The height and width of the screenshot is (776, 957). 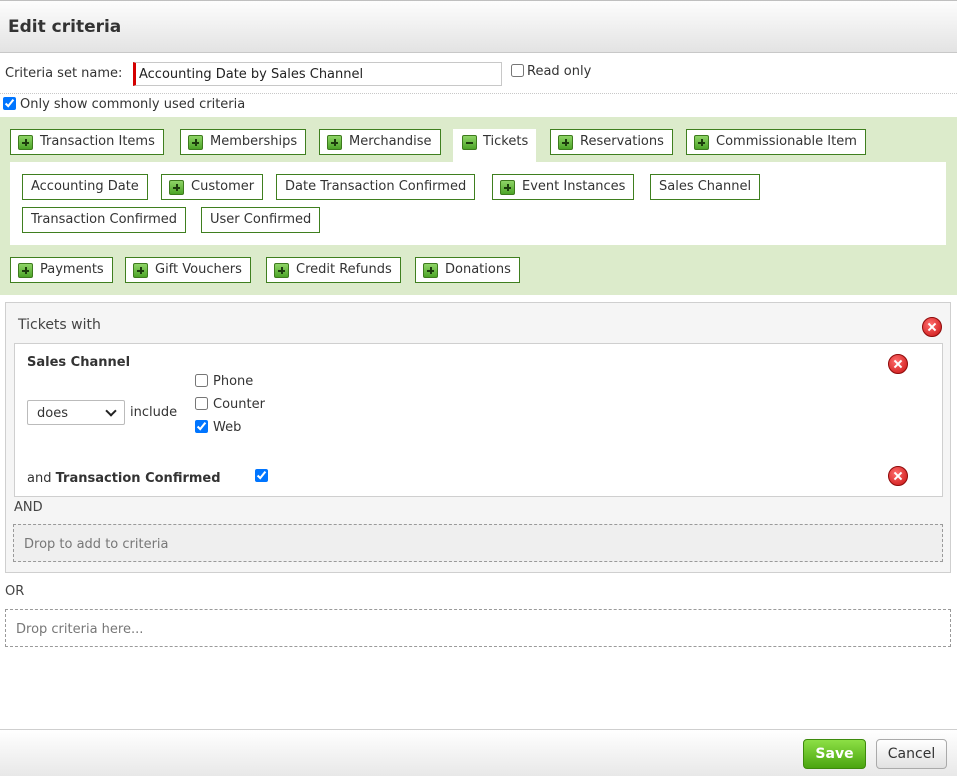 I want to click on field-event-instances: Event Instances, so click(x=563, y=187).